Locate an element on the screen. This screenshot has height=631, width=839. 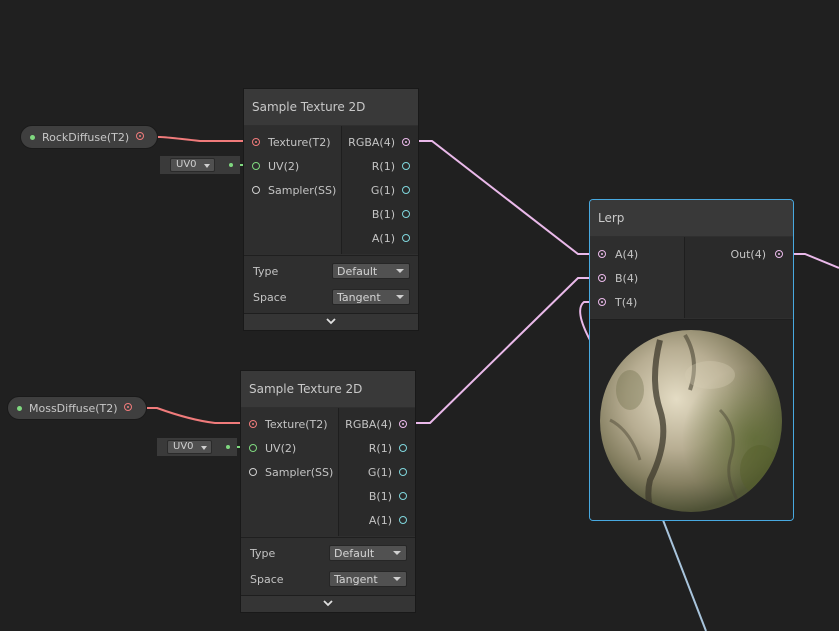
property-dot is located at coordinates (19, 408).